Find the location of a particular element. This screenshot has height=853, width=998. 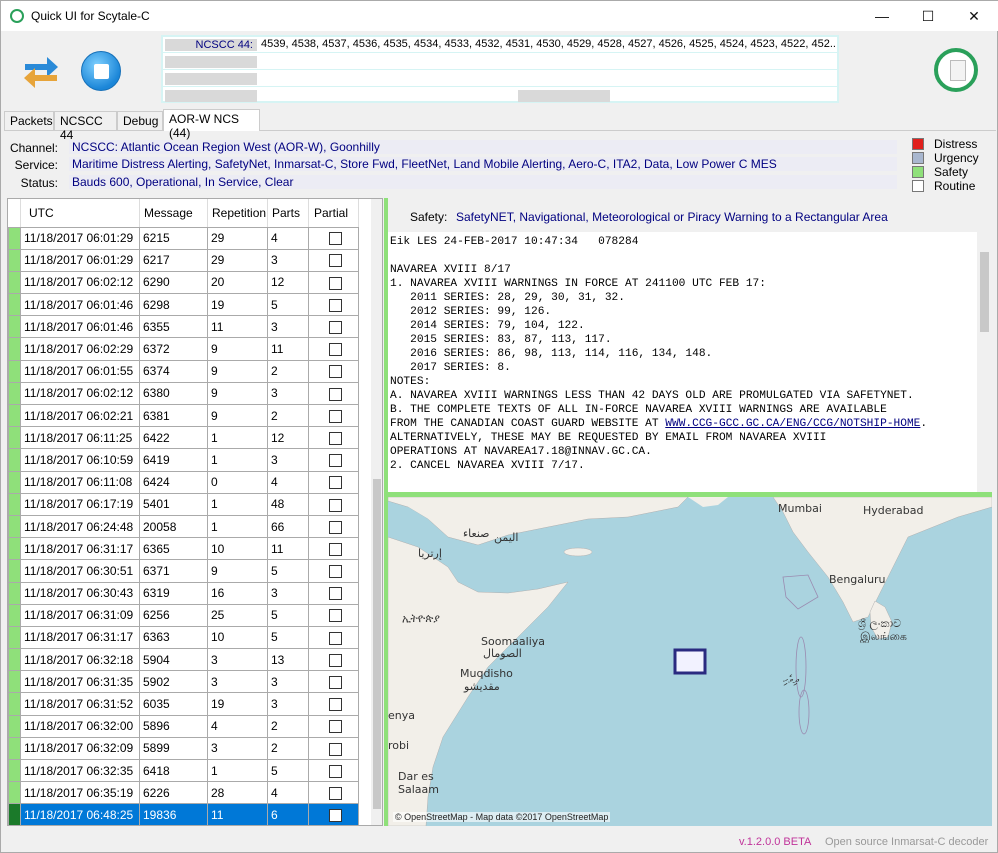

message-scrollbar-thumb is located at coordinates (984, 292).